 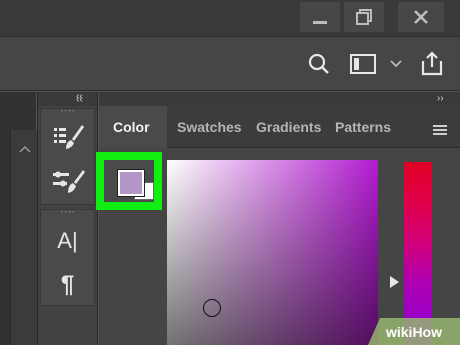 What do you see at coordinates (394, 282) in the screenshot?
I see `hue-slider-marker` at bounding box center [394, 282].